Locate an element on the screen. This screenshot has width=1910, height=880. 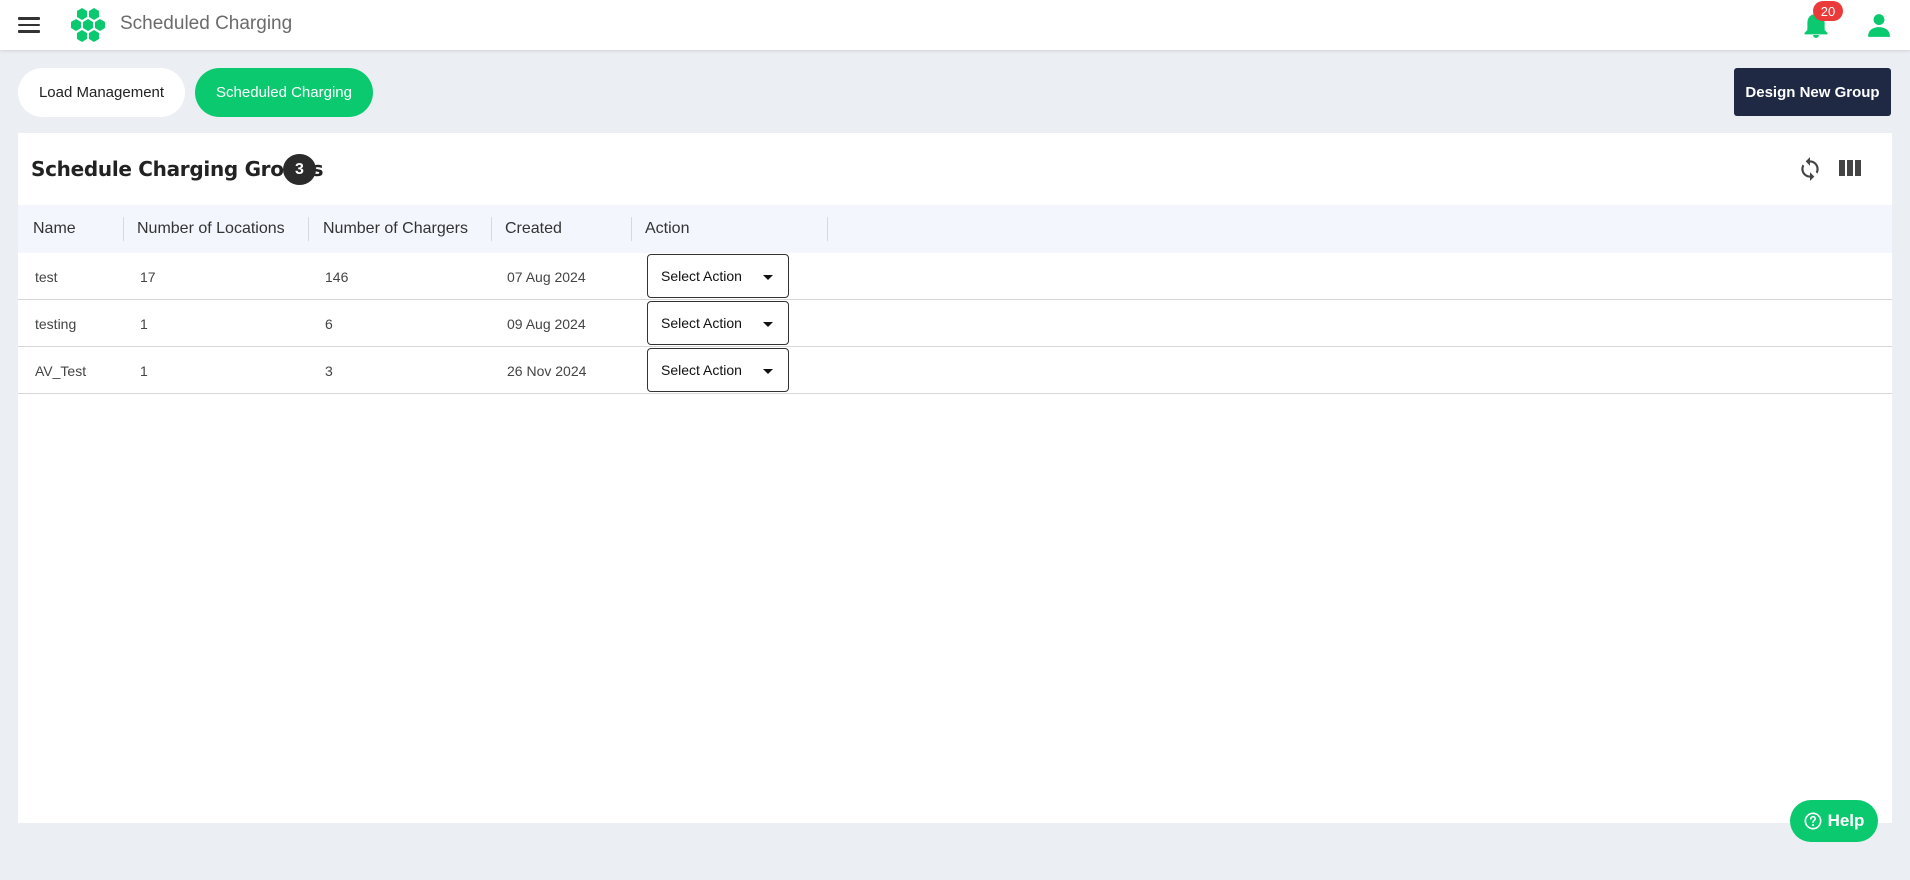
column-header-chargers: Number of Chargers is located at coordinates (395, 229).